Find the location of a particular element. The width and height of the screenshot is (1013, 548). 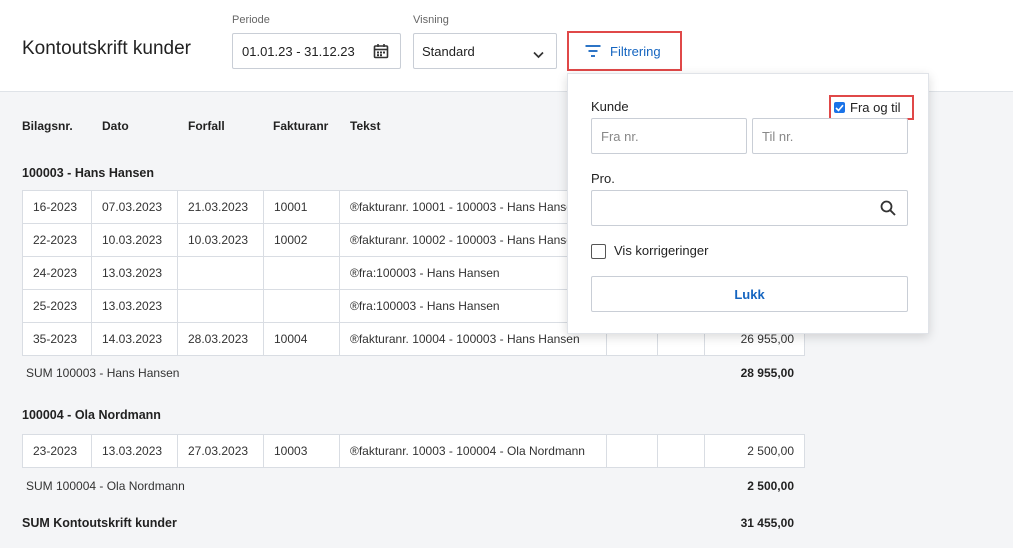

cell-fakturanr: 10004 is located at coordinates (301, 339).